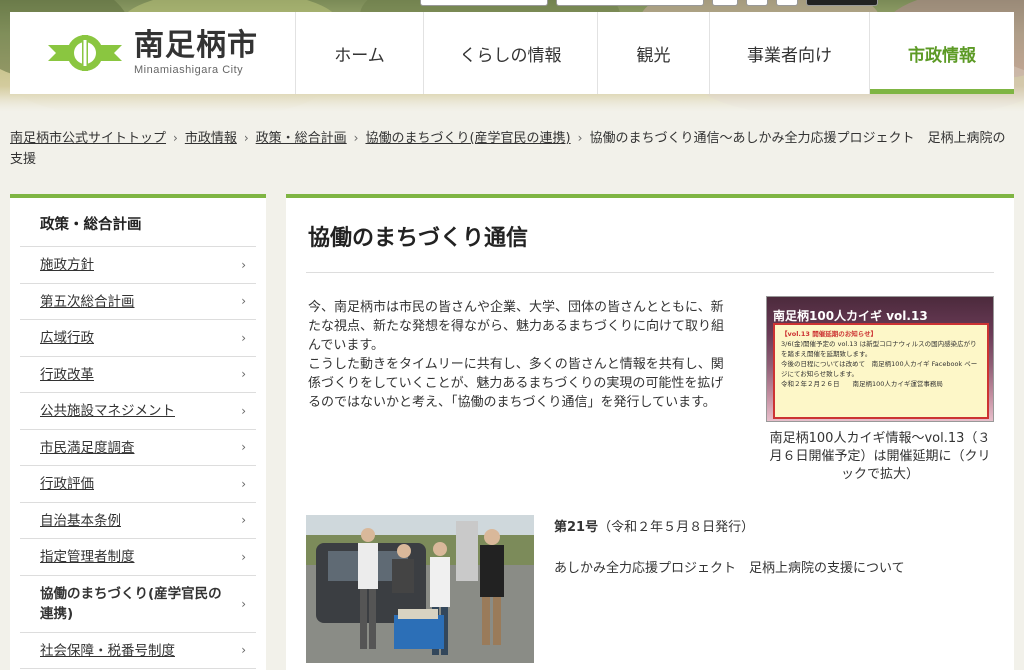 Image resolution: width=1024 pixels, height=670 pixels. I want to click on issue-number: 第21号, so click(576, 527).